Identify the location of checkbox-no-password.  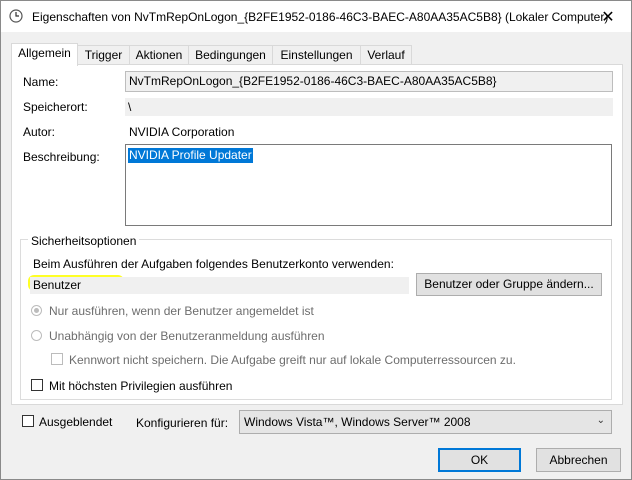
(57, 359).